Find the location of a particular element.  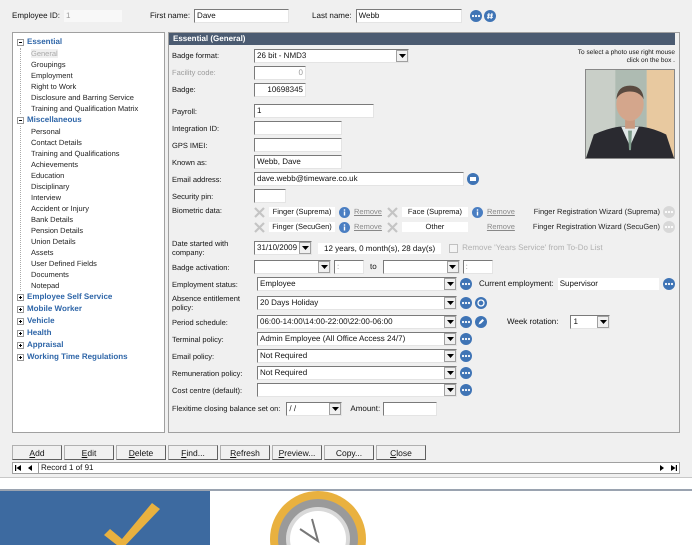

date-picker: / / is located at coordinates (314, 409).